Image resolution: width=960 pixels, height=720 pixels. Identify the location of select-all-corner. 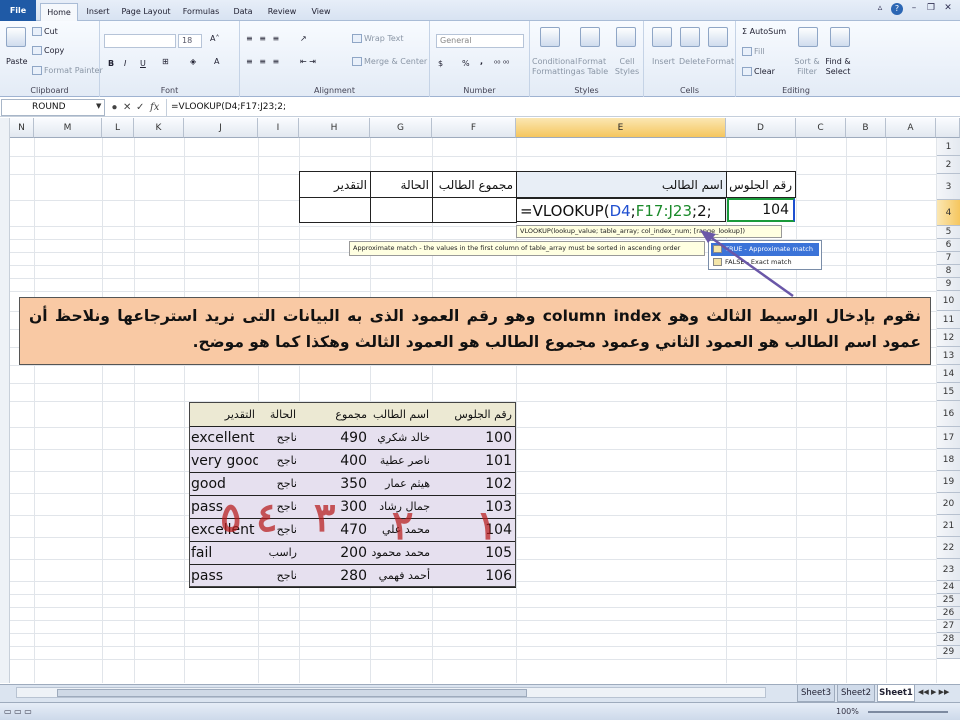
(948, 128).